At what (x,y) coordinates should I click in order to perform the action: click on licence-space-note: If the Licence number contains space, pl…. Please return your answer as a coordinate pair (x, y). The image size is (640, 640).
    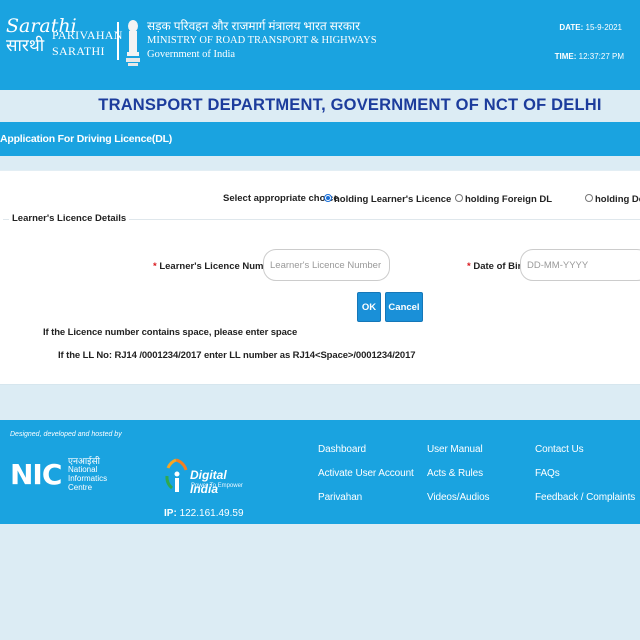
    Looking at the image, I should click on (170, 332).